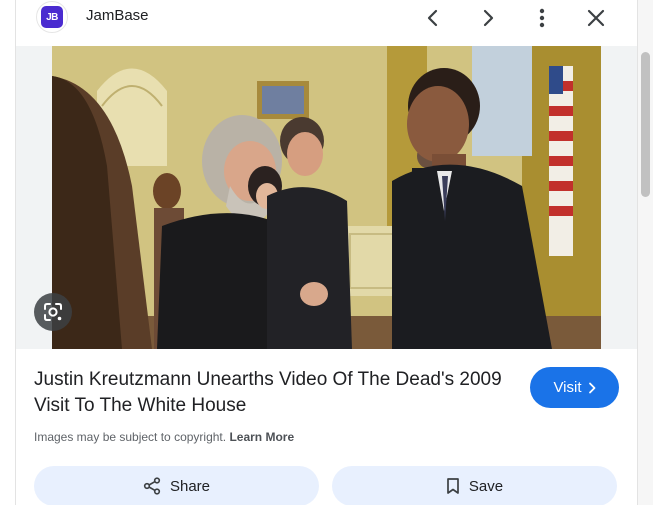  I want to click on chevron-left-icon, so click(432, 18).